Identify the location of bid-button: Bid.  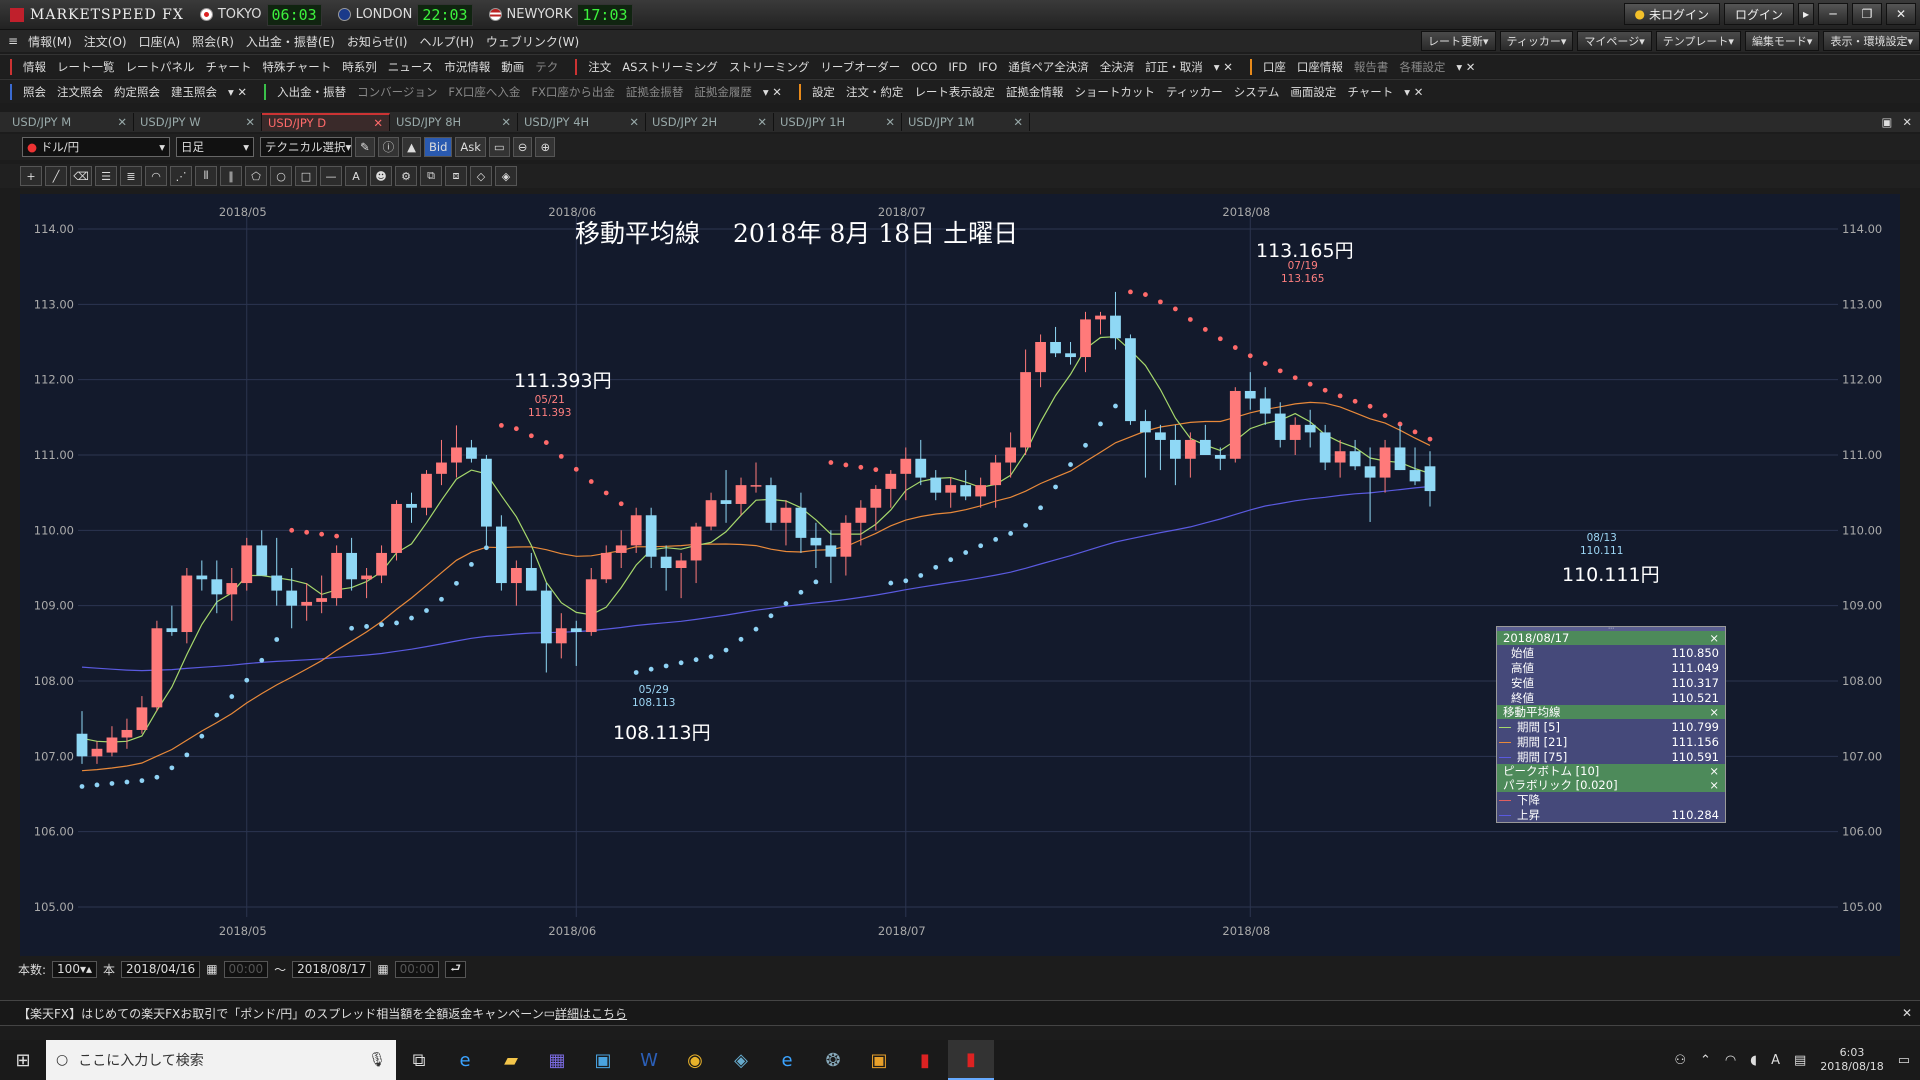
(438, 147).